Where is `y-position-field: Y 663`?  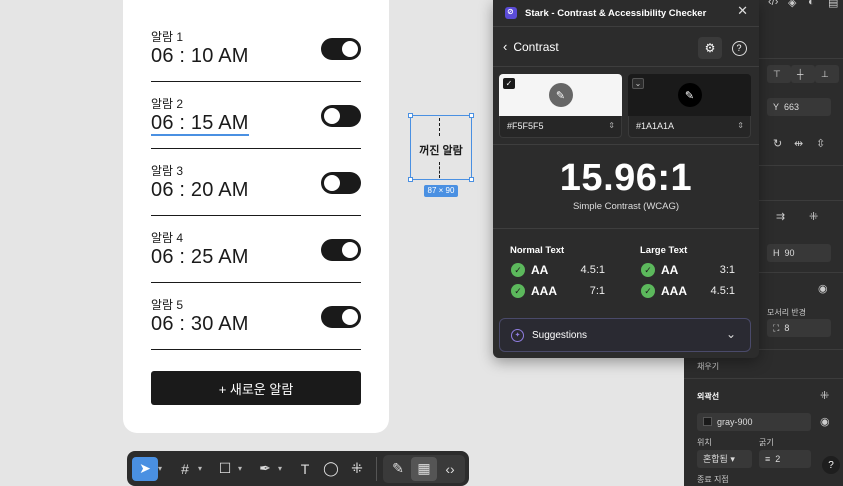 y-position-field: Y 663 is located at coordinates (799, 107).